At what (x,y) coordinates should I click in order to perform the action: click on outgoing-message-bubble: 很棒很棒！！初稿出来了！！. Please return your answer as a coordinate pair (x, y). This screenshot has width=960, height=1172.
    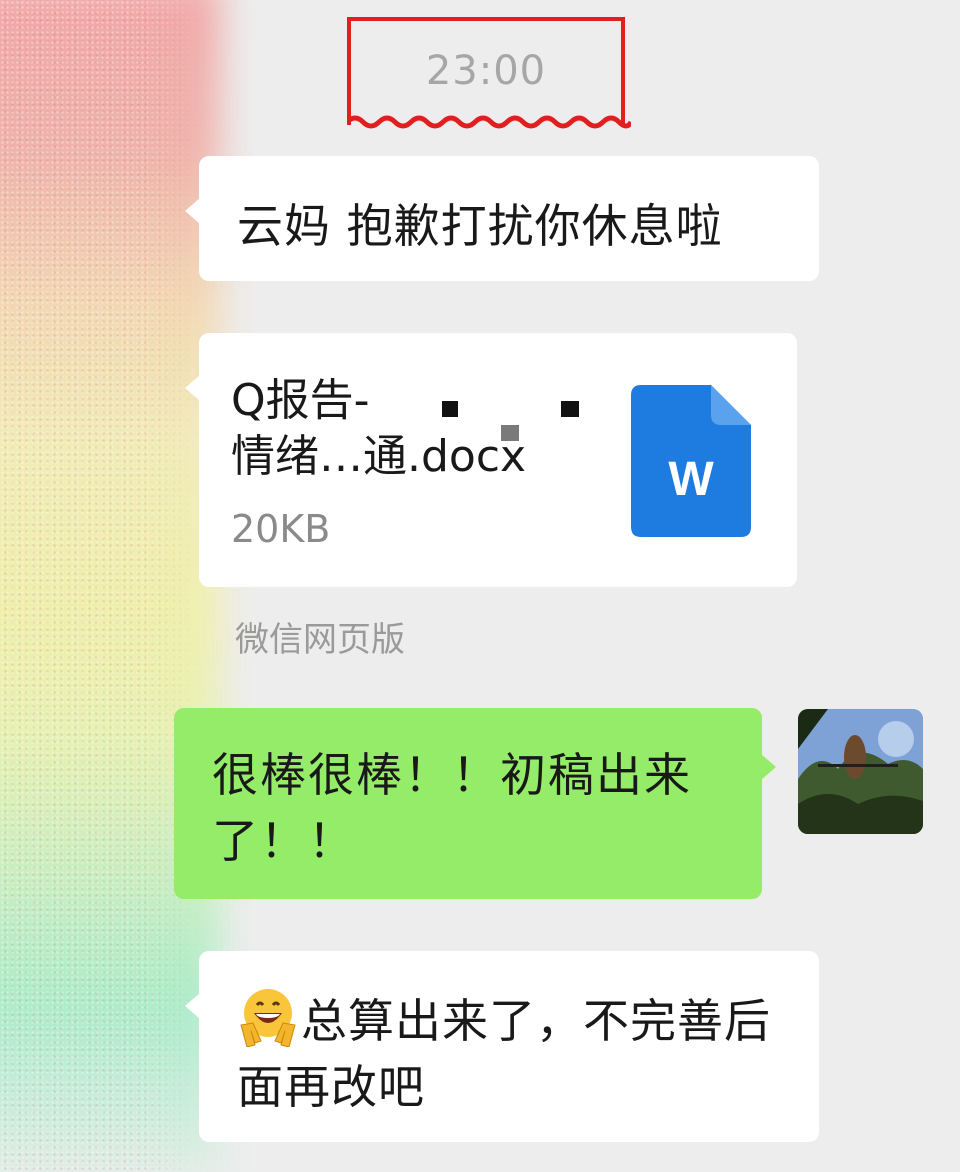
    Looking at the image, I should click on (475, 803).